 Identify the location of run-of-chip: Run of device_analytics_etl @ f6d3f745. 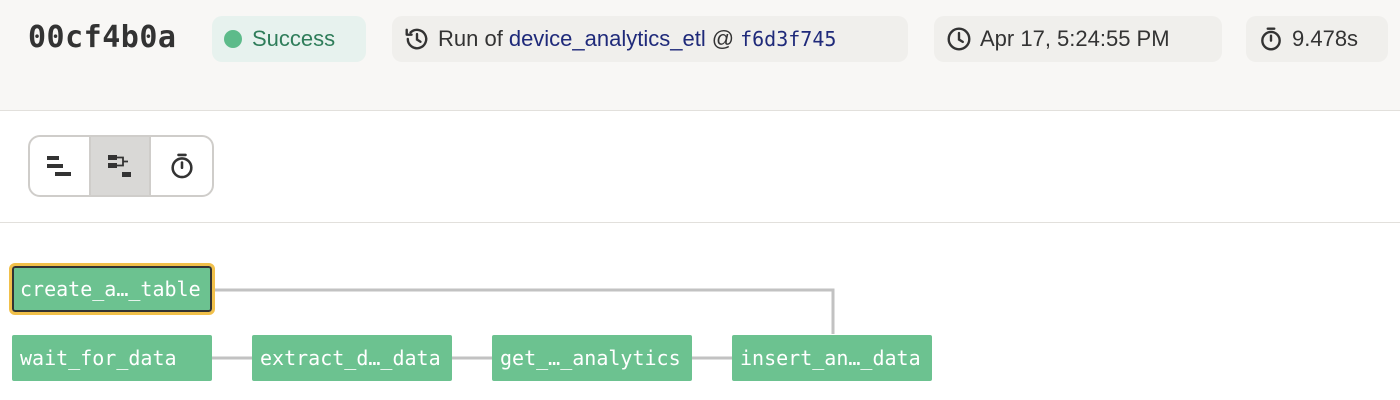
(650, 39).